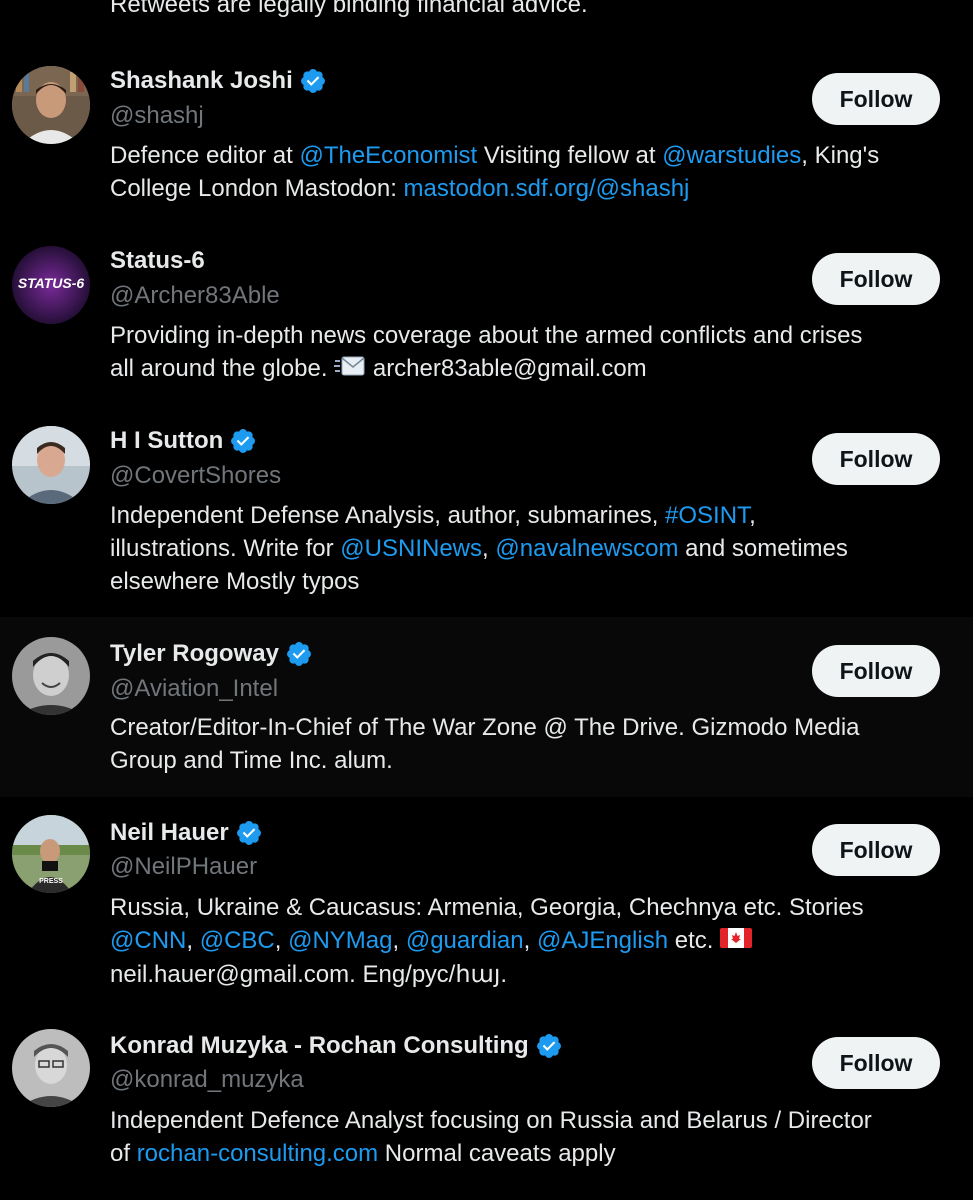 This screenshot has height=1200, width=973. What do you see at coordinates (586, 548) in the screenshot?
I see `mention-link: @navalnewscom` at bounding box center [586, 548].